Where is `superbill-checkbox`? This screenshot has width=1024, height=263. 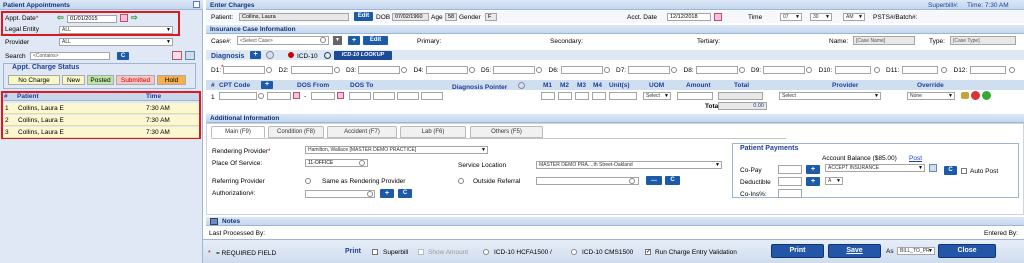 superbill-checkbox is located at coordinates (375, 252).